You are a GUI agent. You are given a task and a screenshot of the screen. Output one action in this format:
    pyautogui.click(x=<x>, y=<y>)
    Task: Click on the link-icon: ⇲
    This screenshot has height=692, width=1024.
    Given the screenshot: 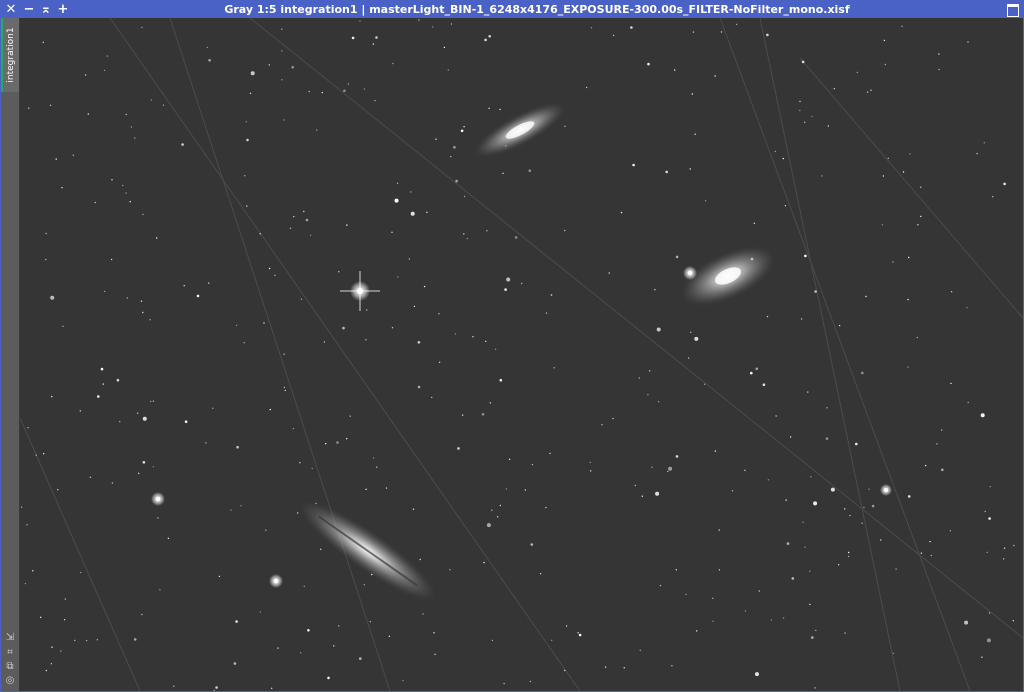 What is the action you would take?
    pyautogui.click(x=10, y=638)
    